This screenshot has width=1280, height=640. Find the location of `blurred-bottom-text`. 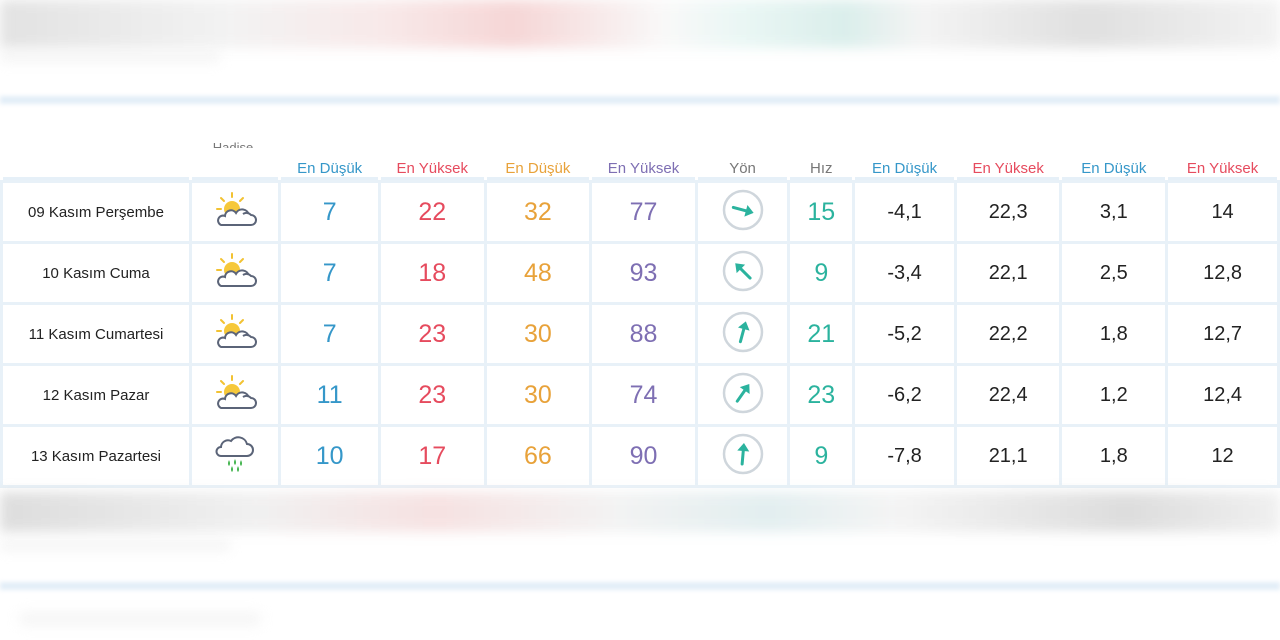

blurred-bottom-text is located at coordinates (115, 546).